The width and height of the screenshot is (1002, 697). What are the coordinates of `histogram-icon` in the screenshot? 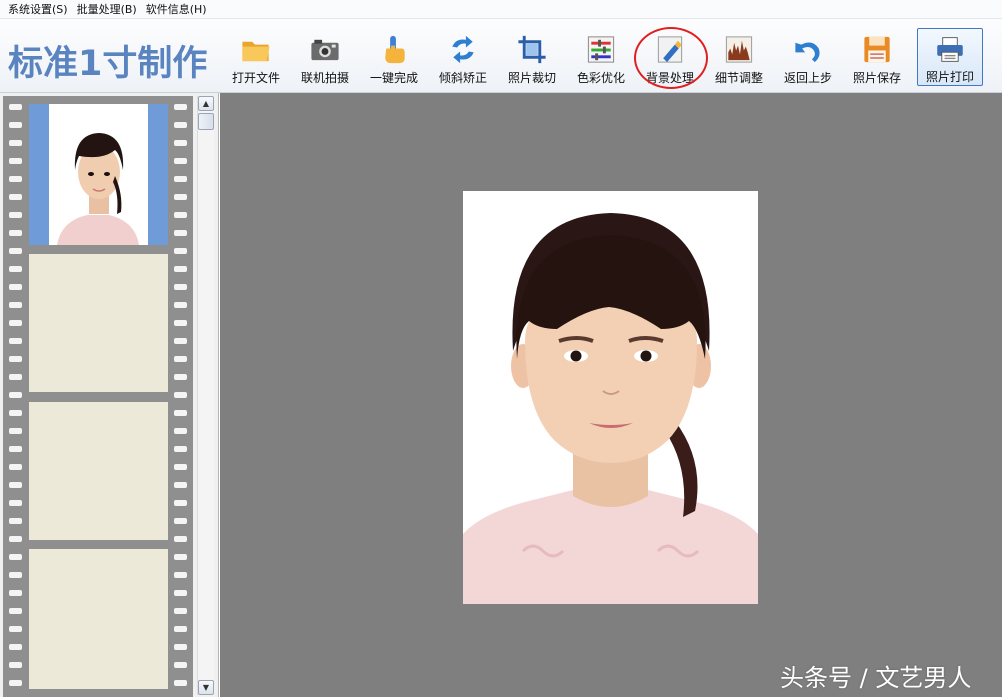 It's located at (739, 49).